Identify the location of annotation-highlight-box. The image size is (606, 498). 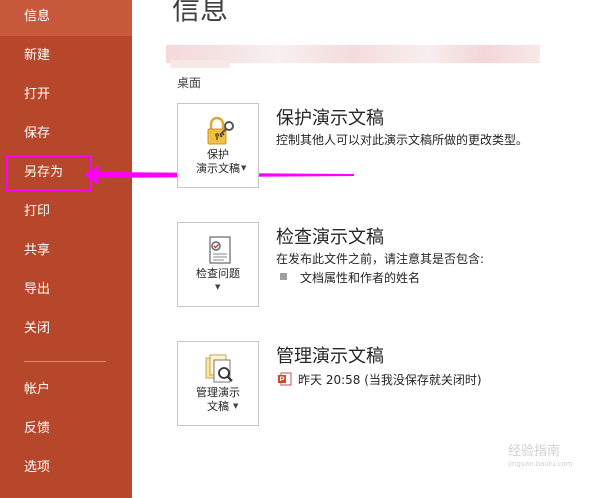
(49, 173).